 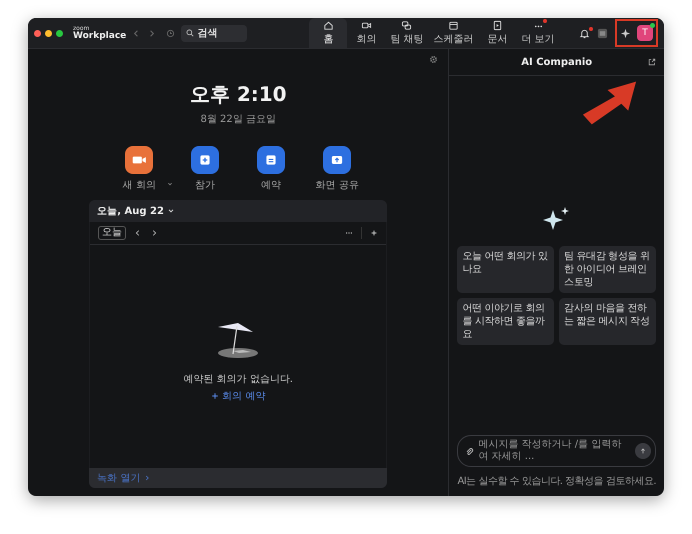 What do you see at coordinates (139, 185) in the screenshot?
I see `action-label: 새 회의` at bounding box center [139, 185].